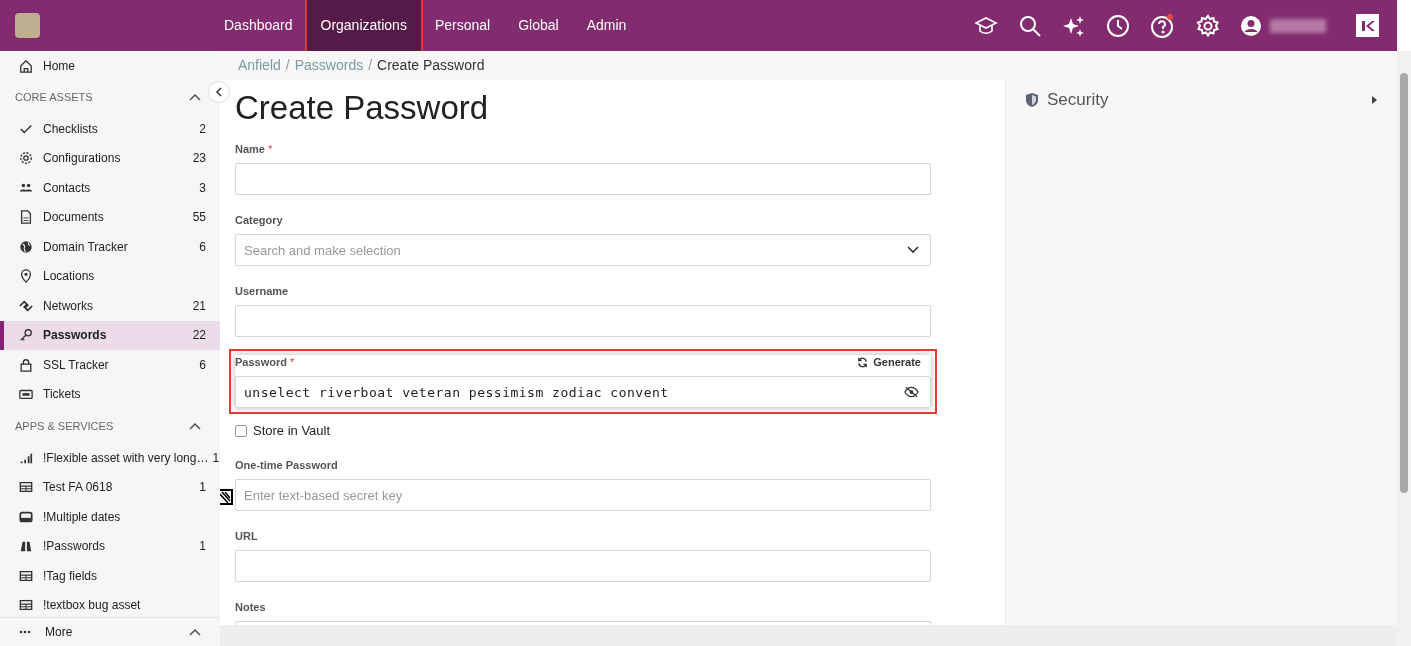 Image resolution: width=1411 pixels, height=646 pixels. What do you see at coordinates (110, 603) in the screenshot?
I see `sidebar-item: !textbox bug asset` at bounding box center [110, 603].